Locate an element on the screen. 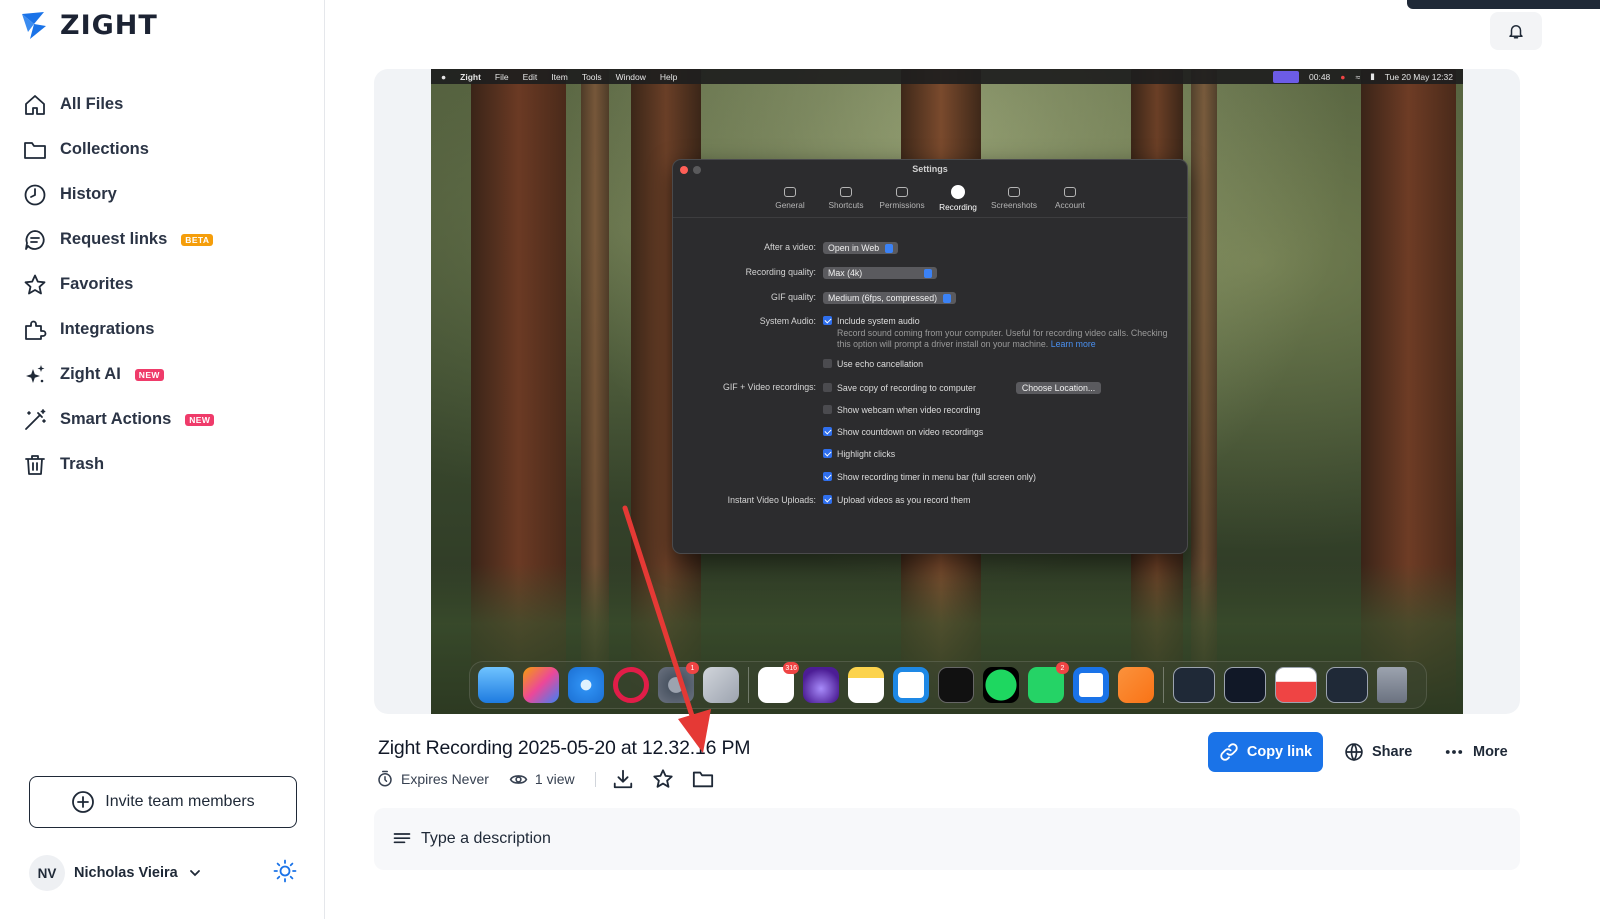  keyboard-icon is located at coordinates (846, 192).